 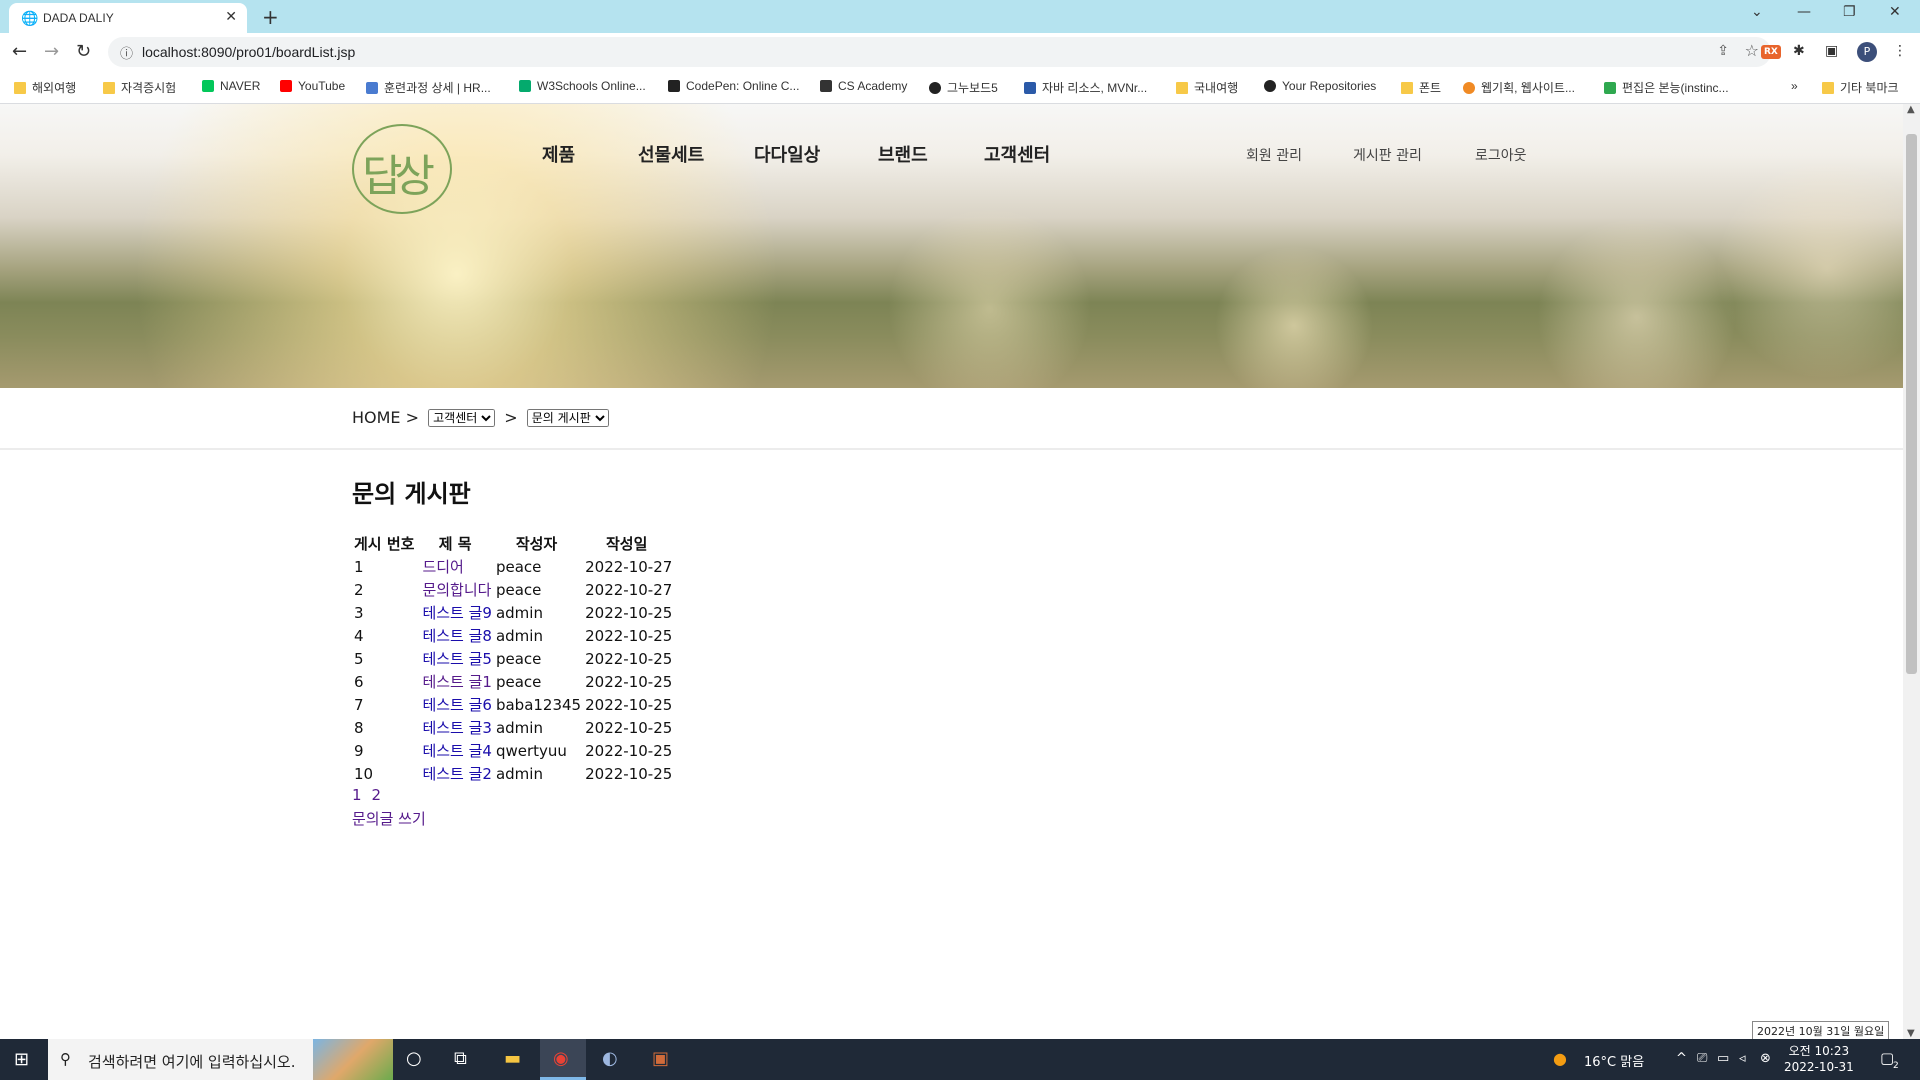 I want to click on task-view-icon: ⧉, so click(x=460, y=1058).